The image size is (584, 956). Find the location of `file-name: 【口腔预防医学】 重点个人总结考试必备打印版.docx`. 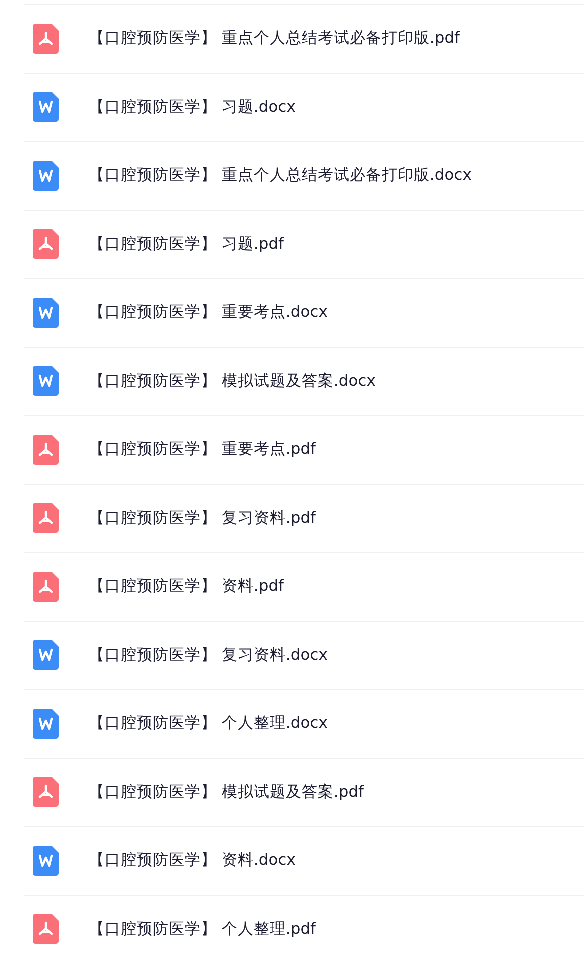

file-name: 【口腔预防医学】 重点个人总结考试必备打印版.docx is located at coordinates (280, 175).